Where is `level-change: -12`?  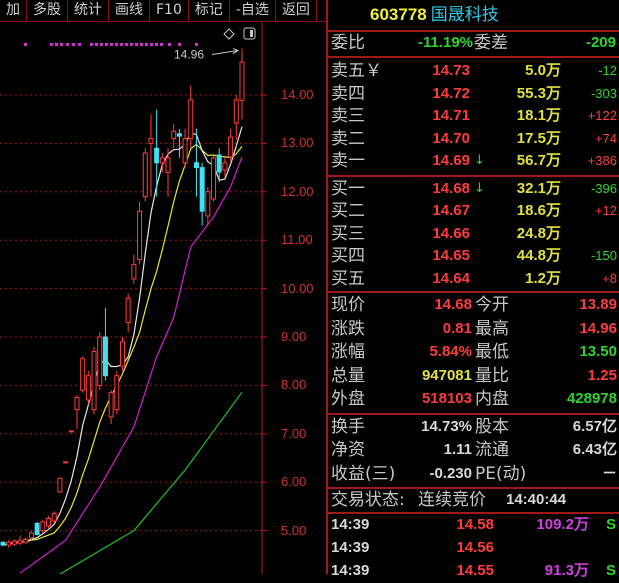 level-change: -12 is located at coordinates (607, 70).